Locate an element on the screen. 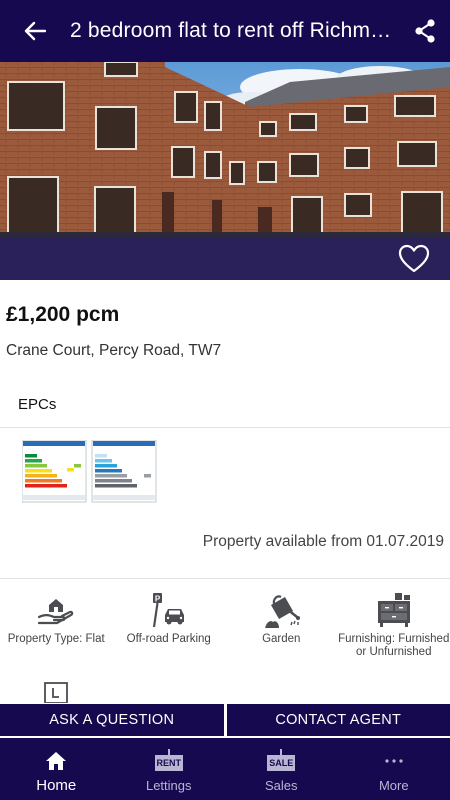 Image resolution: width=450 pixels, height=800 pixels. svg-text: P is located at coordinates (158, 599).